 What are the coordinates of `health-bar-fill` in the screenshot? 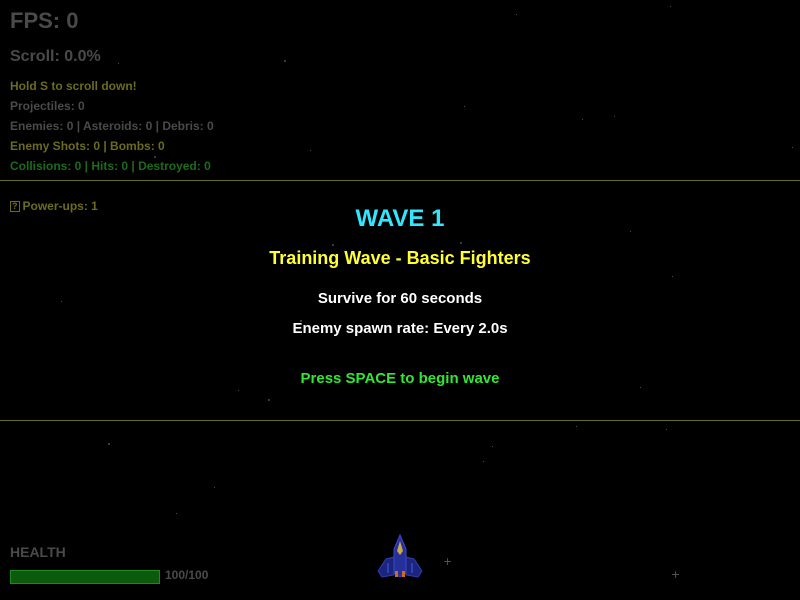 It's located at (85, 577).